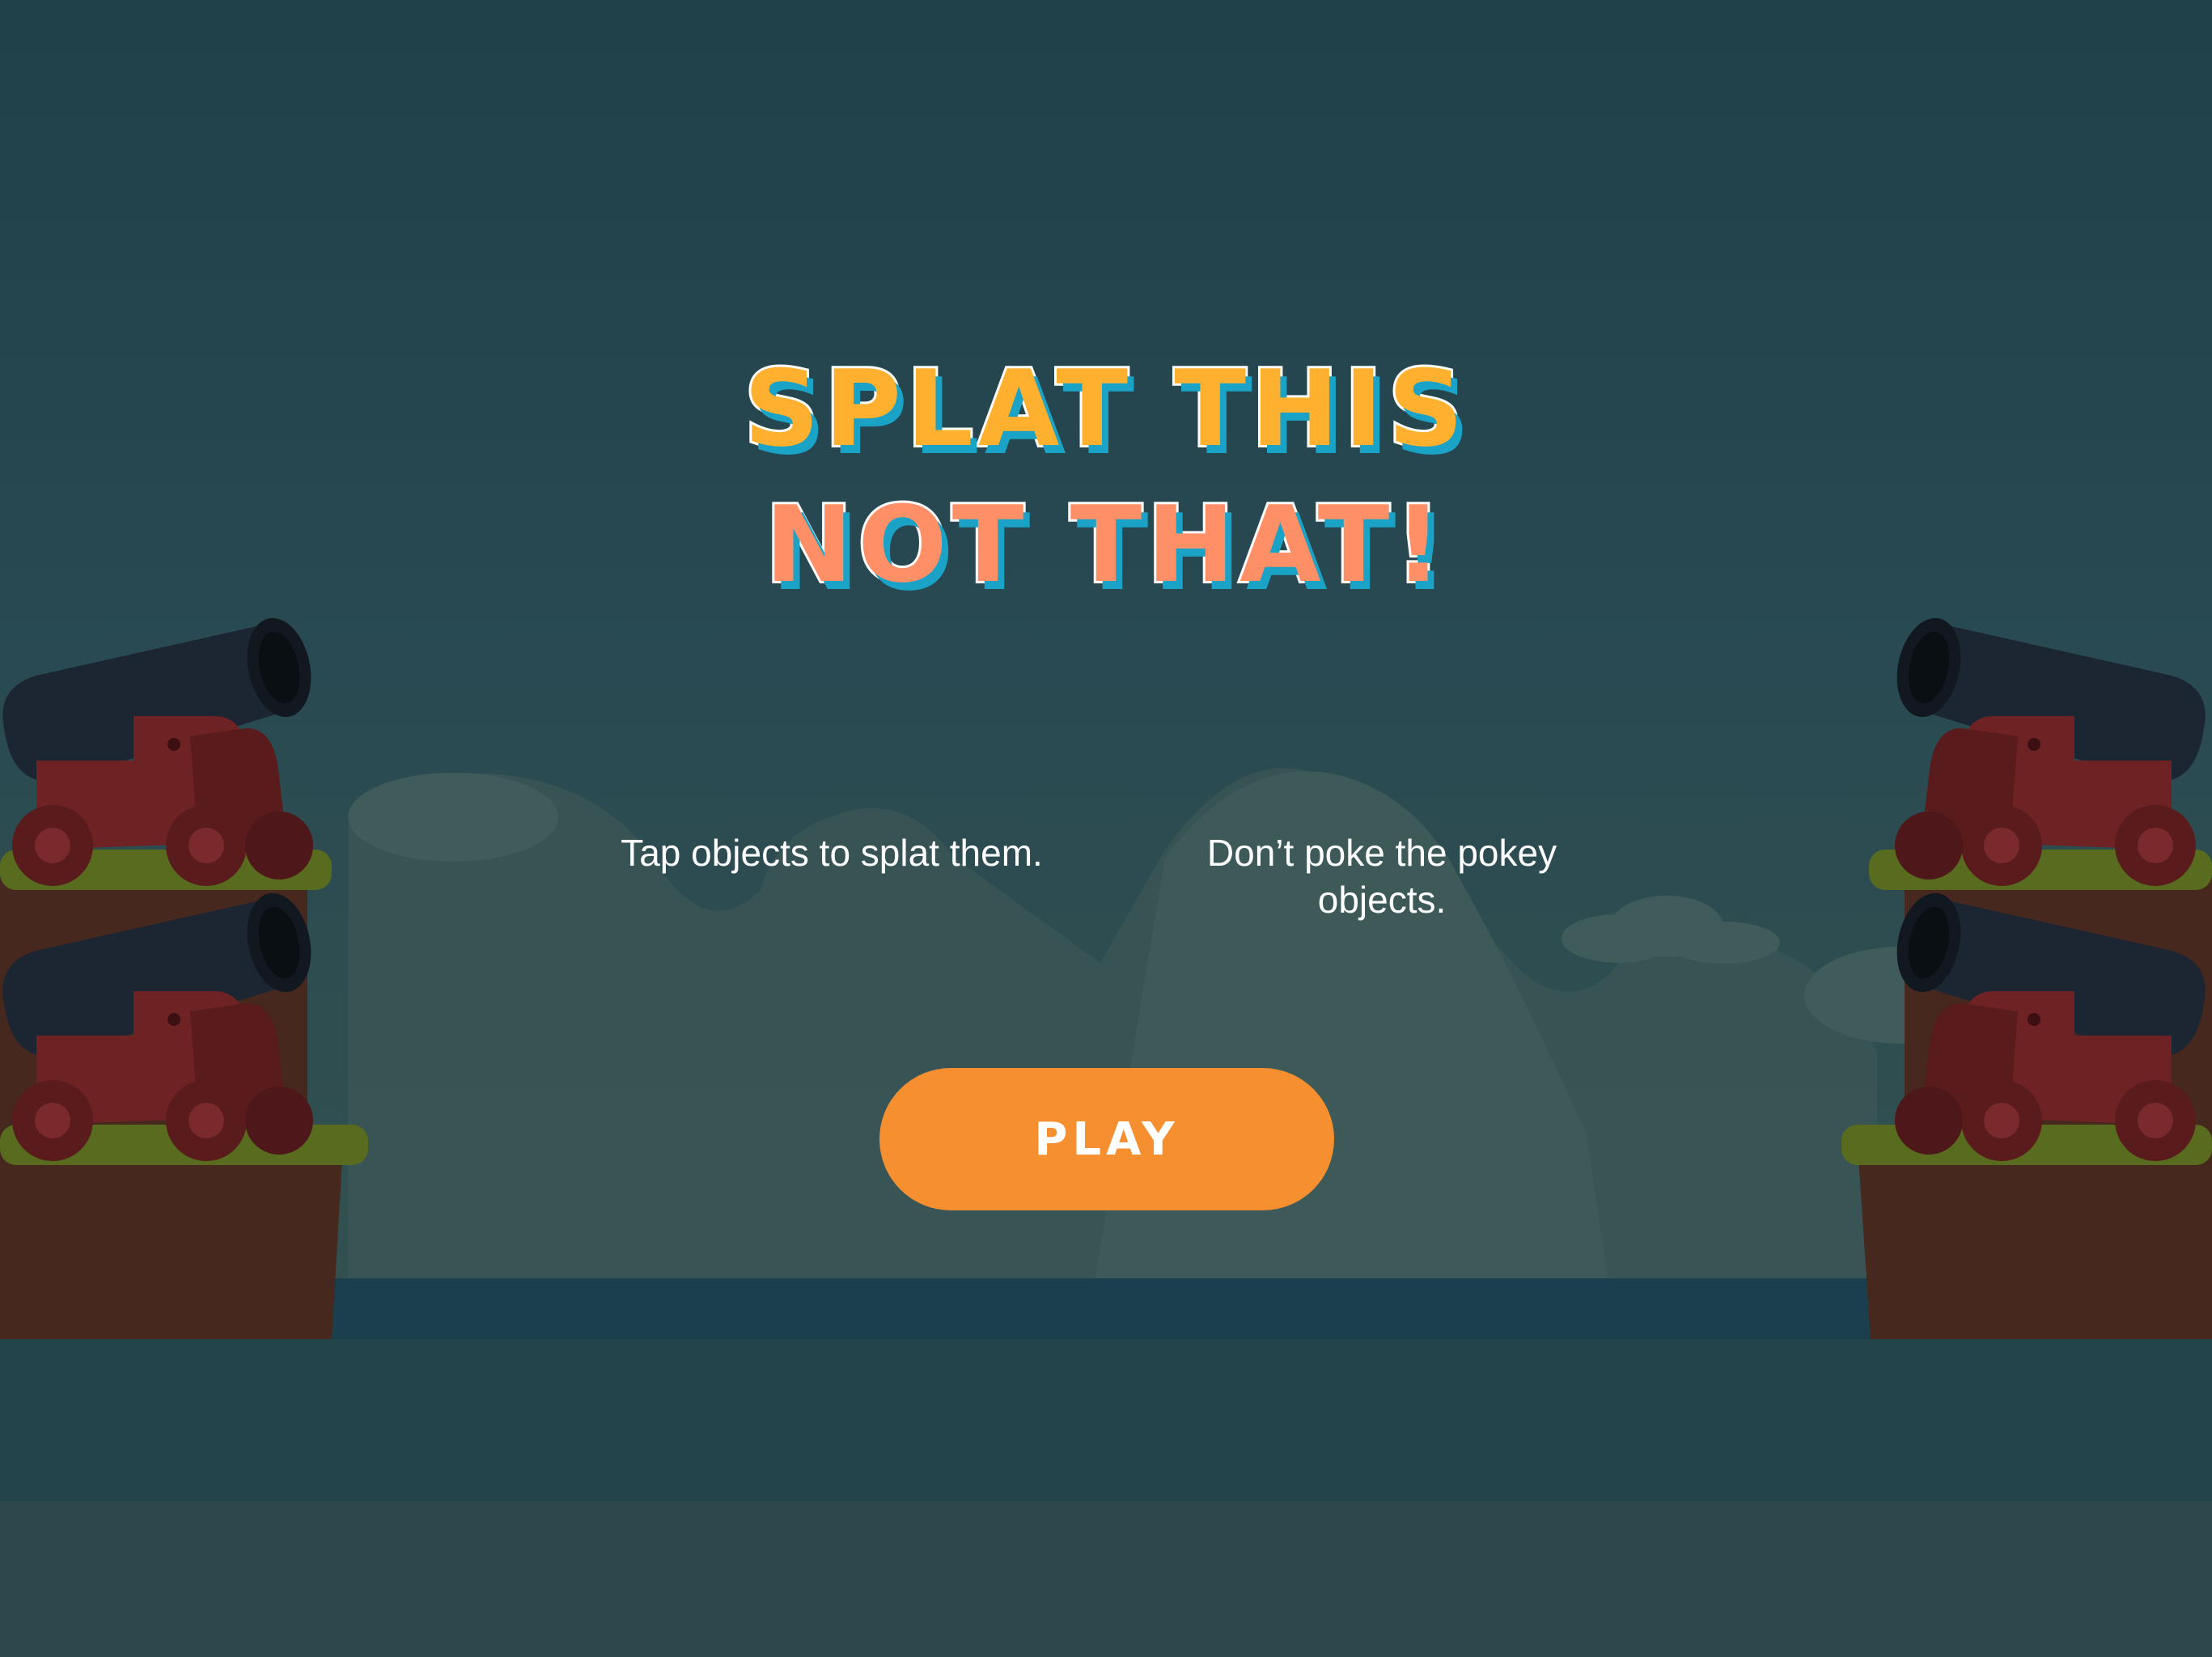 This screenshot has width=2212, height=1657. What do you see at coordinates (1104, 408) in the screenshot?
I see `title-line-1: SPLAT THIS` at bounding box center [1104, 408].